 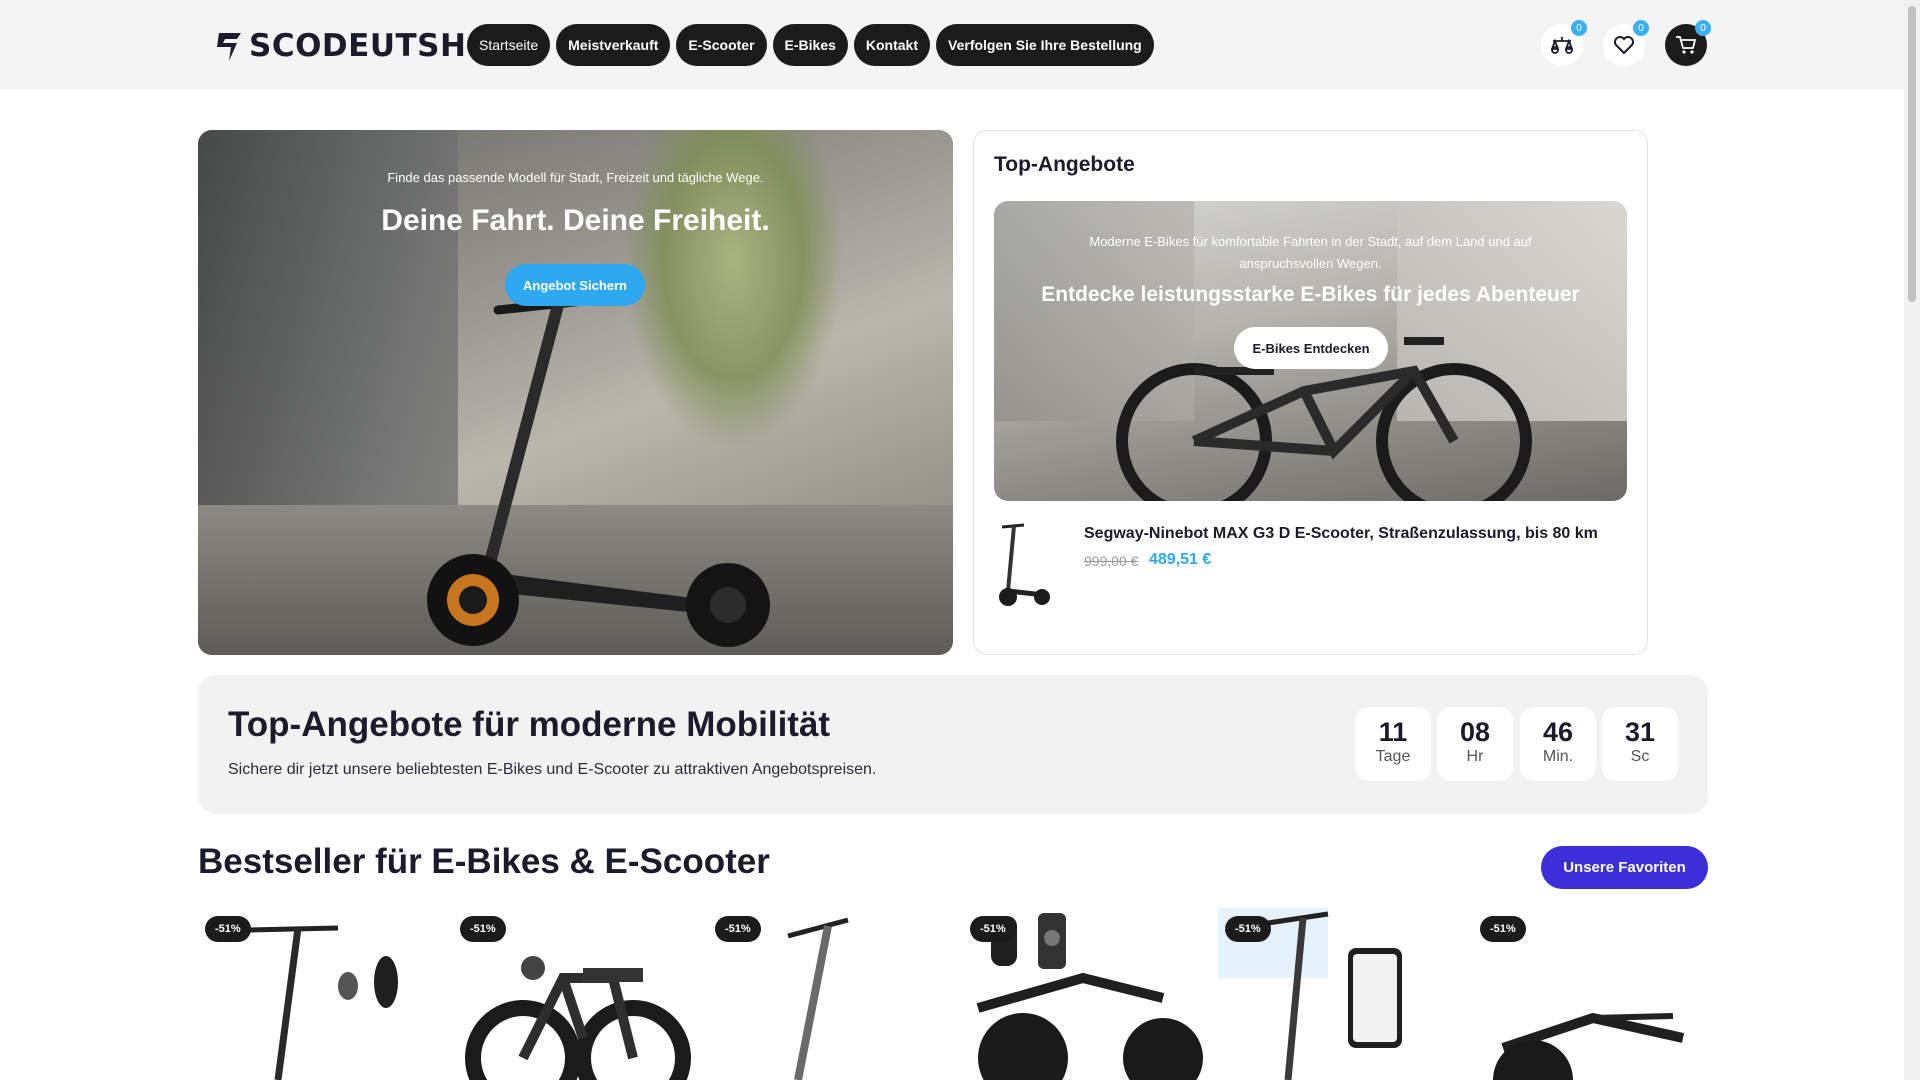 I want to click on cart-button: 0, so click(x=1688, y=43).